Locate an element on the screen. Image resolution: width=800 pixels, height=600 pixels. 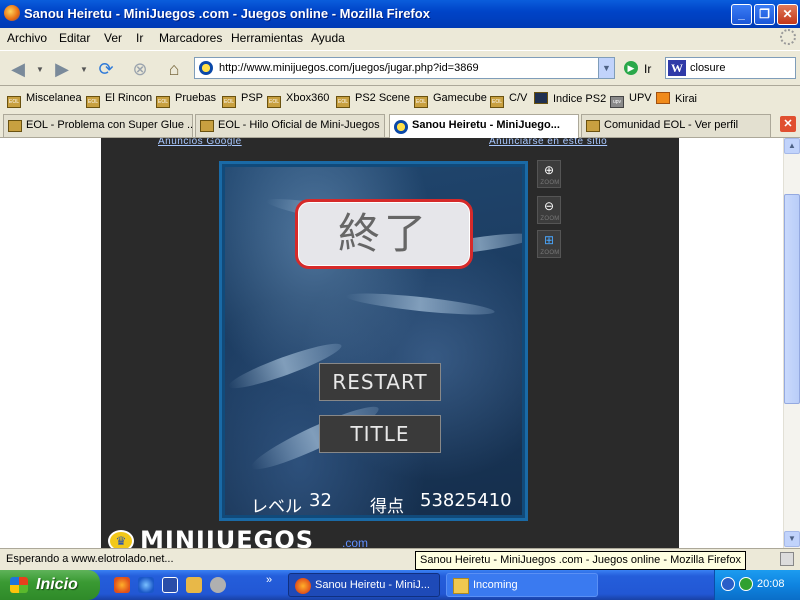
logo-text: MINIJUEGOS is located at coordinates (227, 537).